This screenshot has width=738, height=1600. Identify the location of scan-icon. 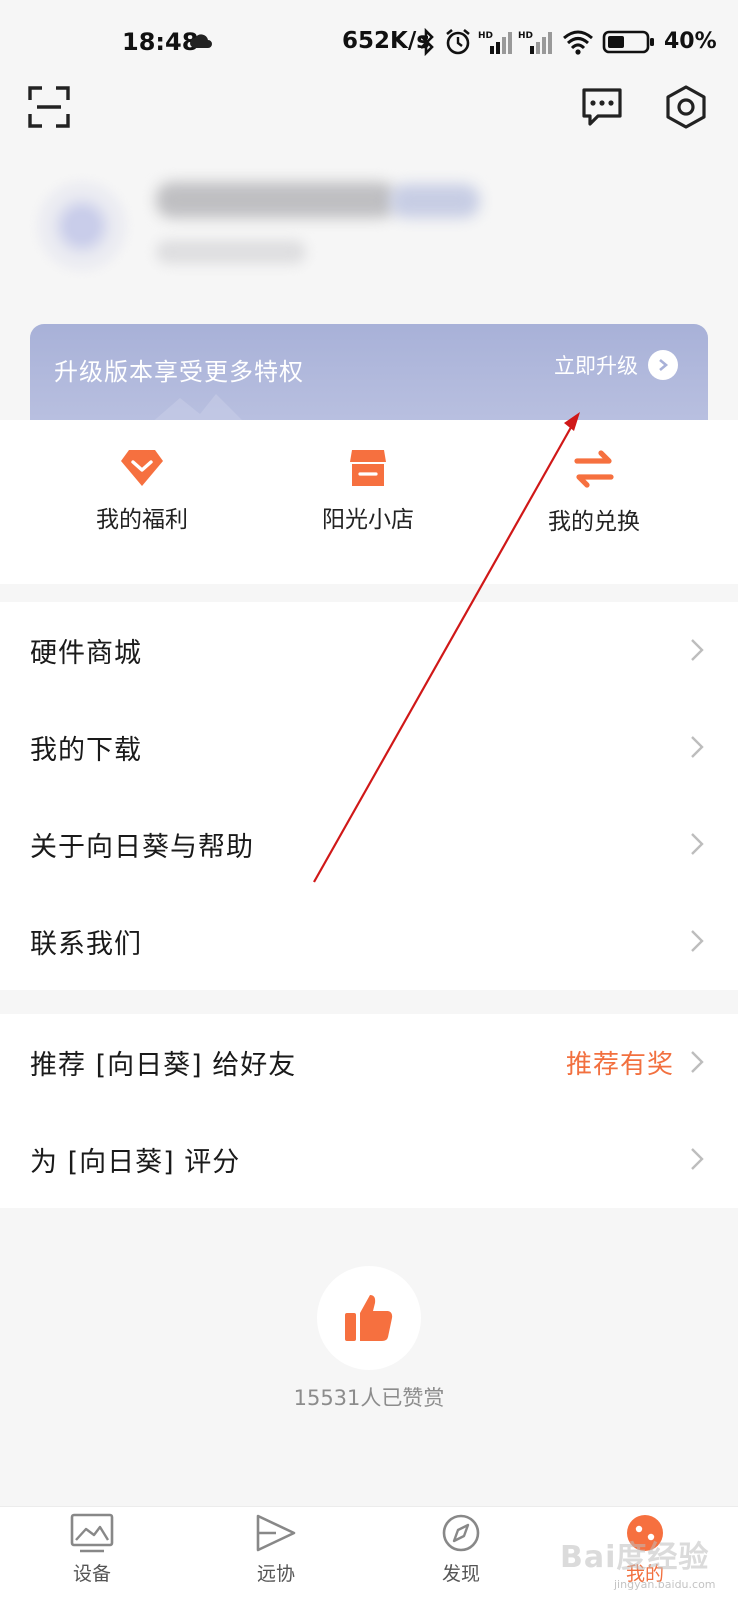
(49, 107).